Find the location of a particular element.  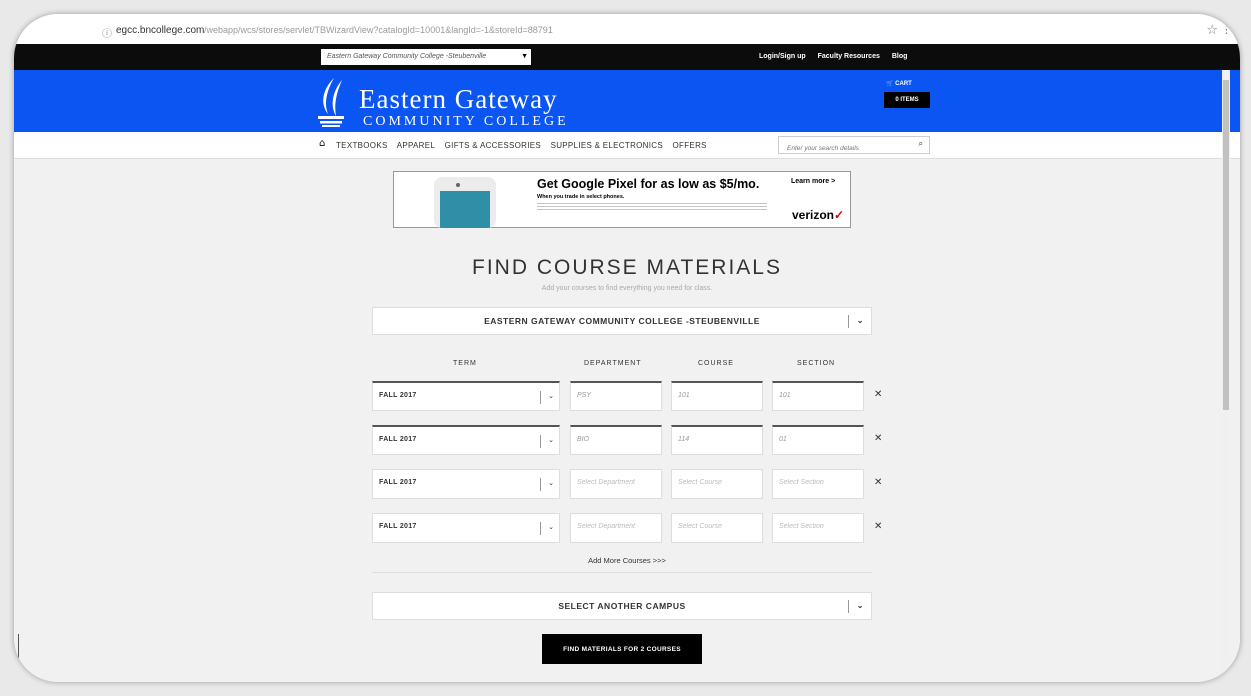

phone-image is located at coordinates (465, 202).